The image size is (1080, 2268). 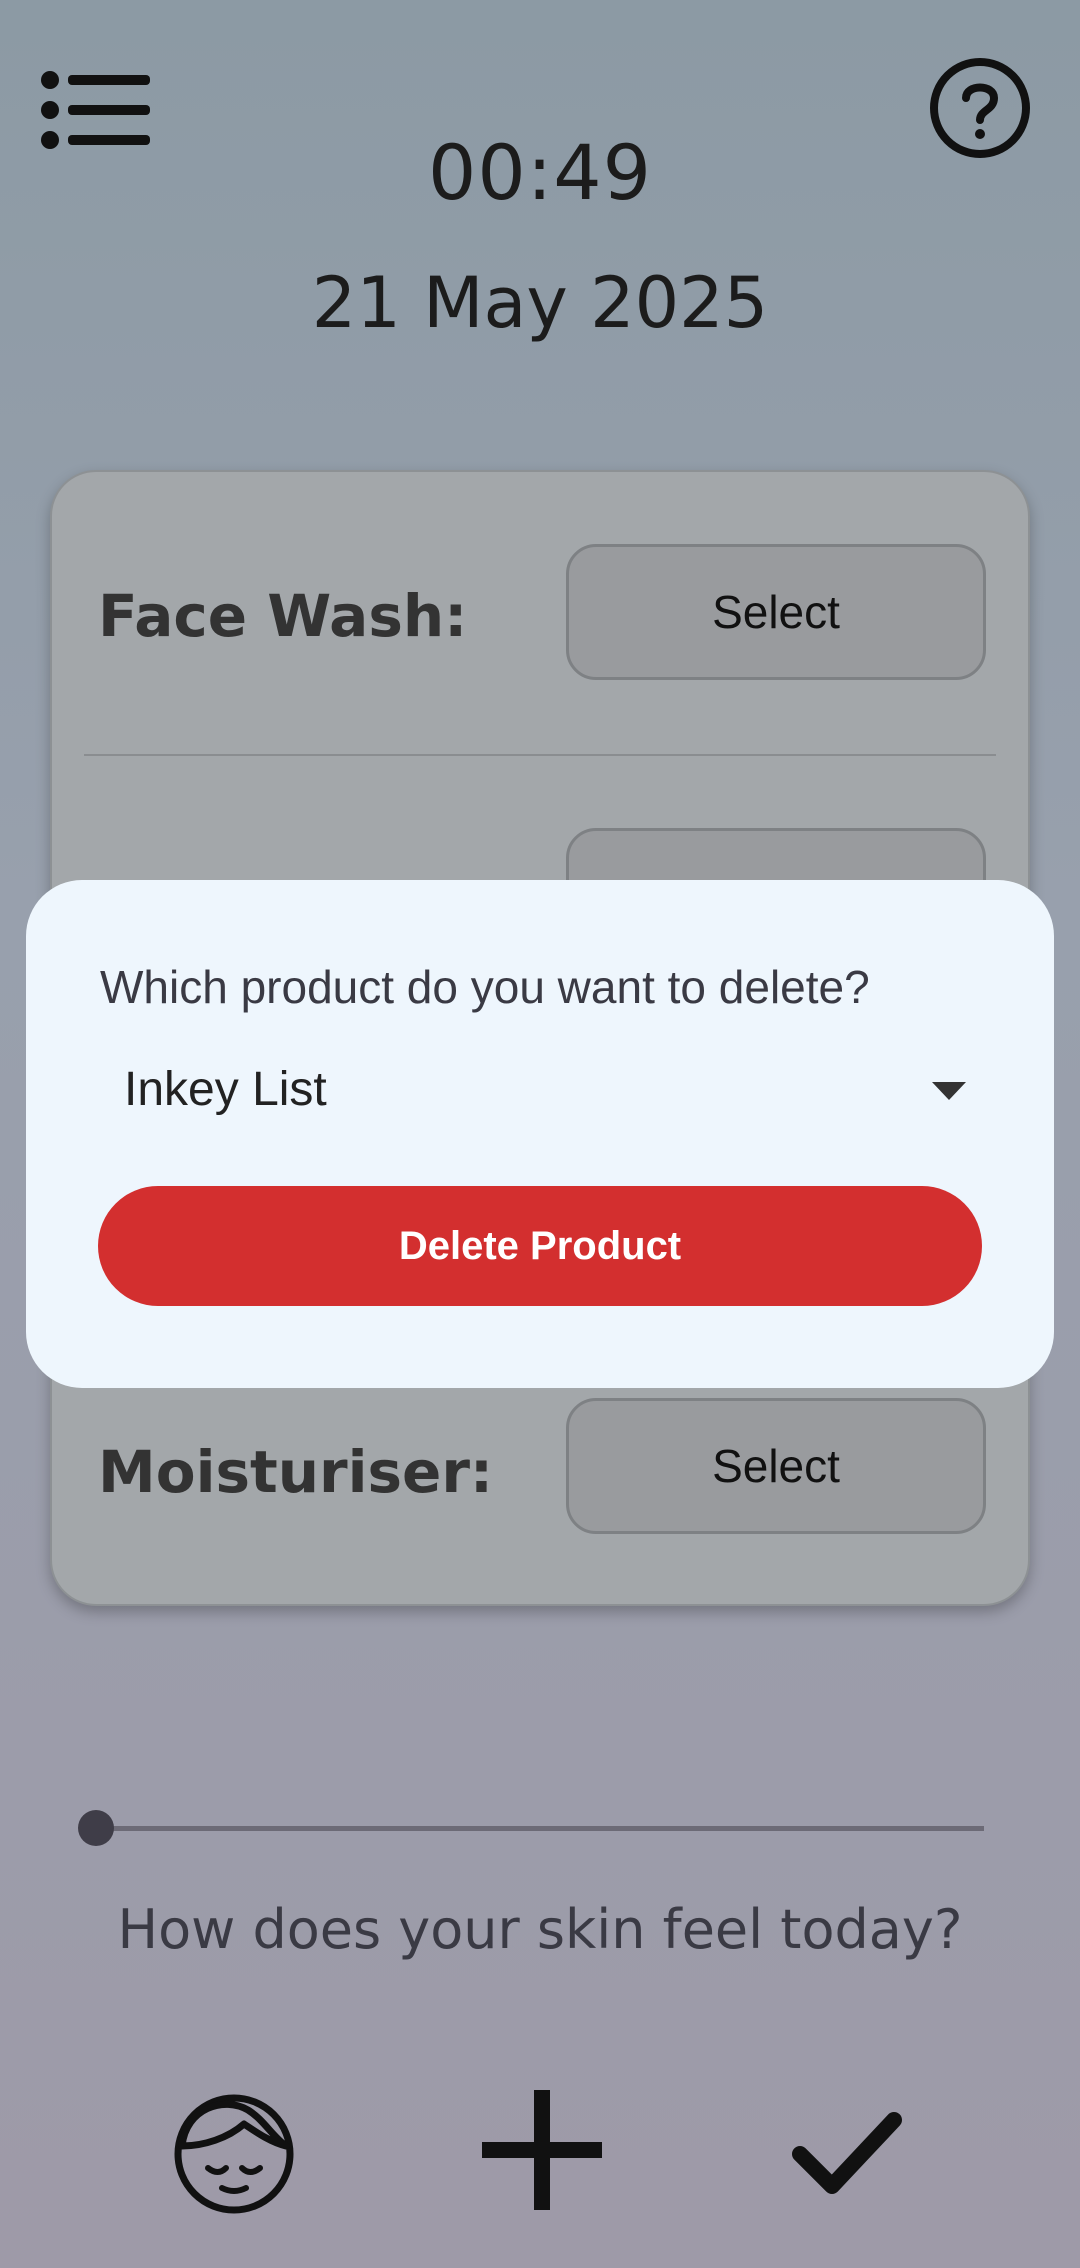 What do you see at coordinates (540, 172) in the screenshot?
I see `clock-time: 00:49` at bounding box center [540, 172].